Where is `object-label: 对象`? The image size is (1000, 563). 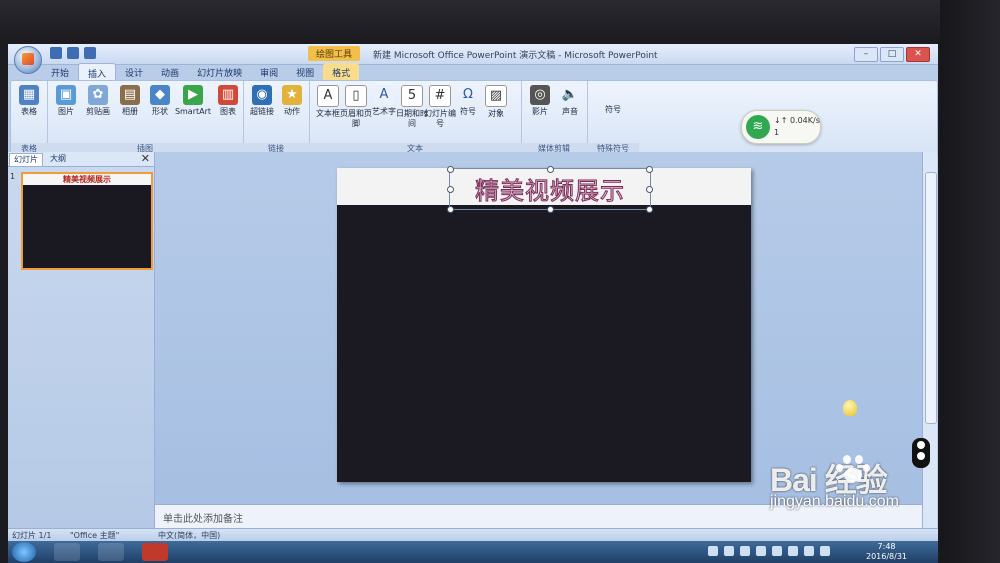
object-label: 对象 is located at coordinates (496, 113).